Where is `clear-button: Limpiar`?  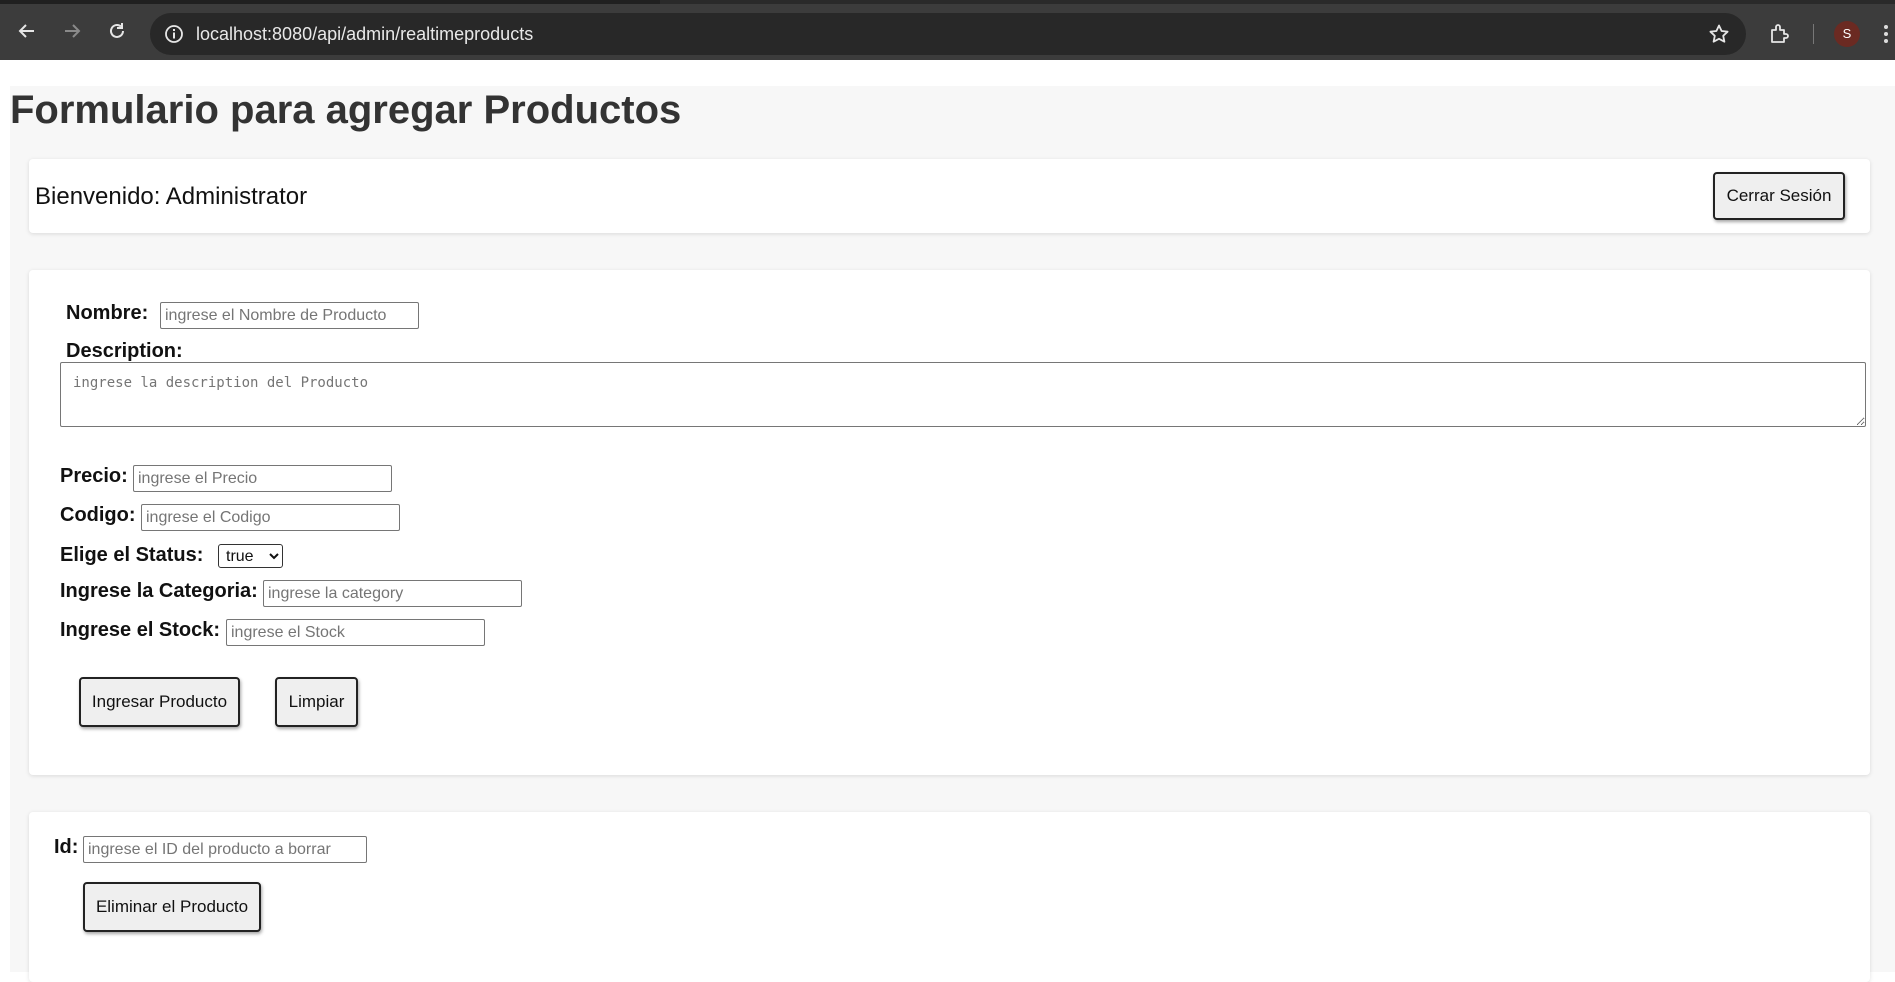 clear-button: Limpiar is located at coordinates (316, 702).